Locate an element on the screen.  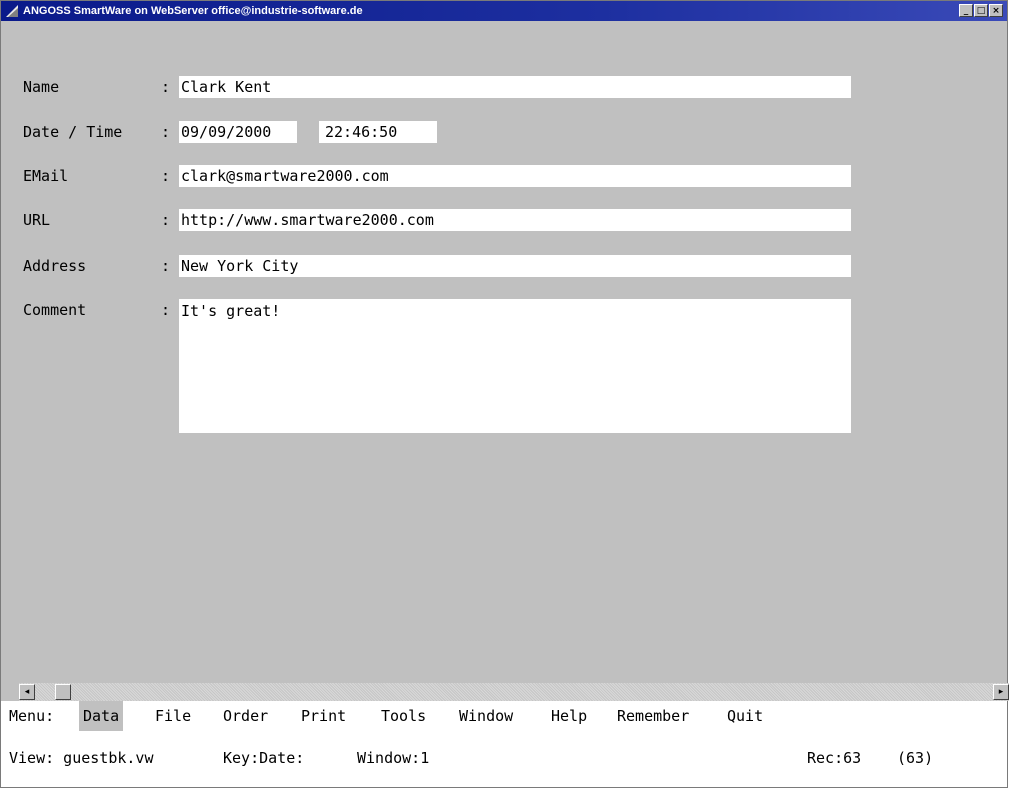
scroll-left-arrow-icon: ◂ is located at coordinates (27, 692).